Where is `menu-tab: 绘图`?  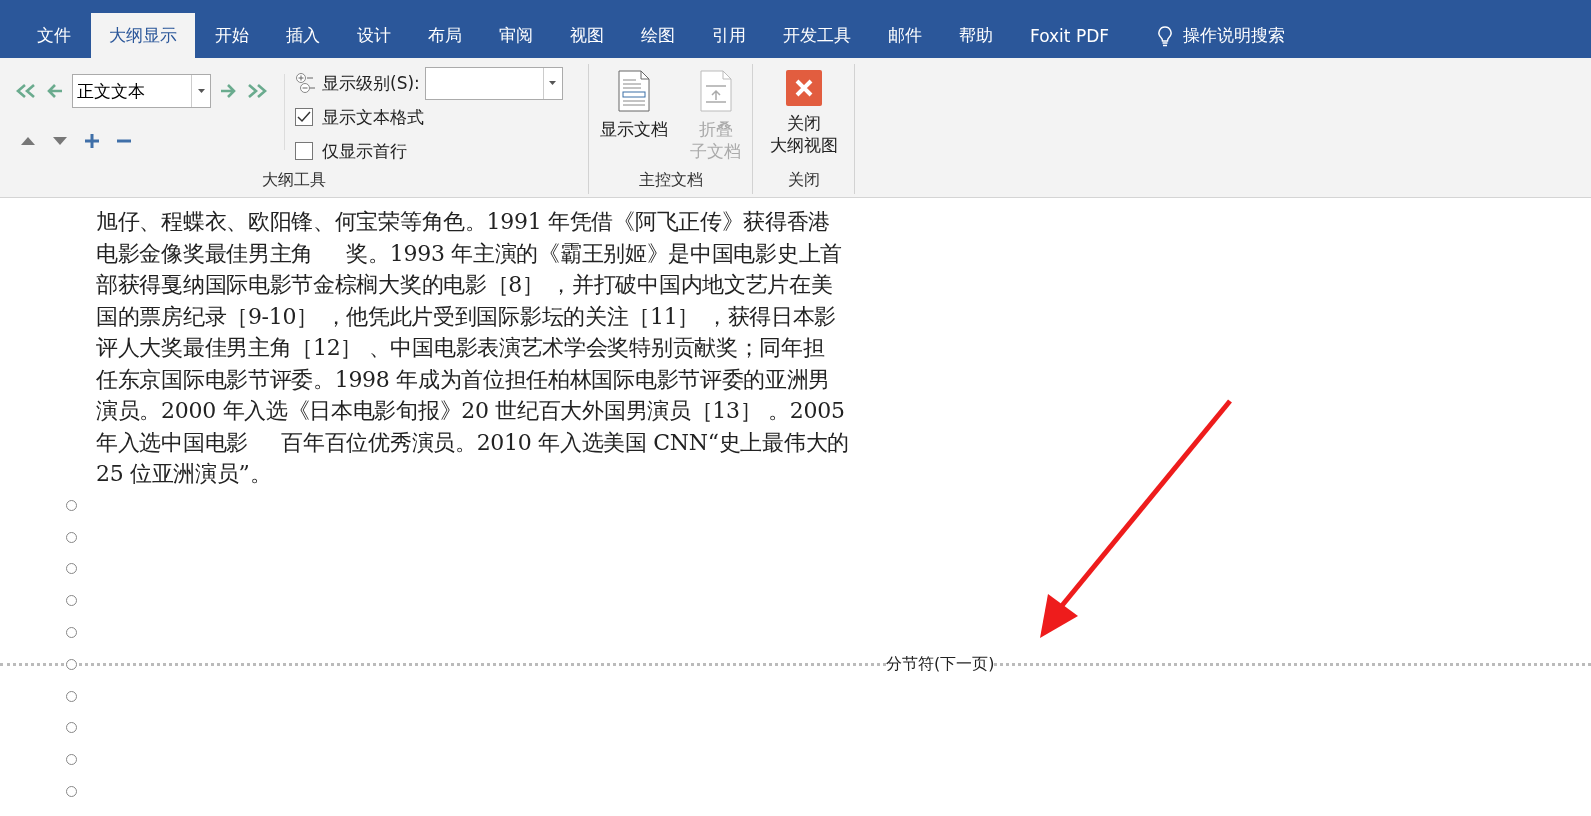 menu-tab: 绘图 is located at coordinates (658, 35).